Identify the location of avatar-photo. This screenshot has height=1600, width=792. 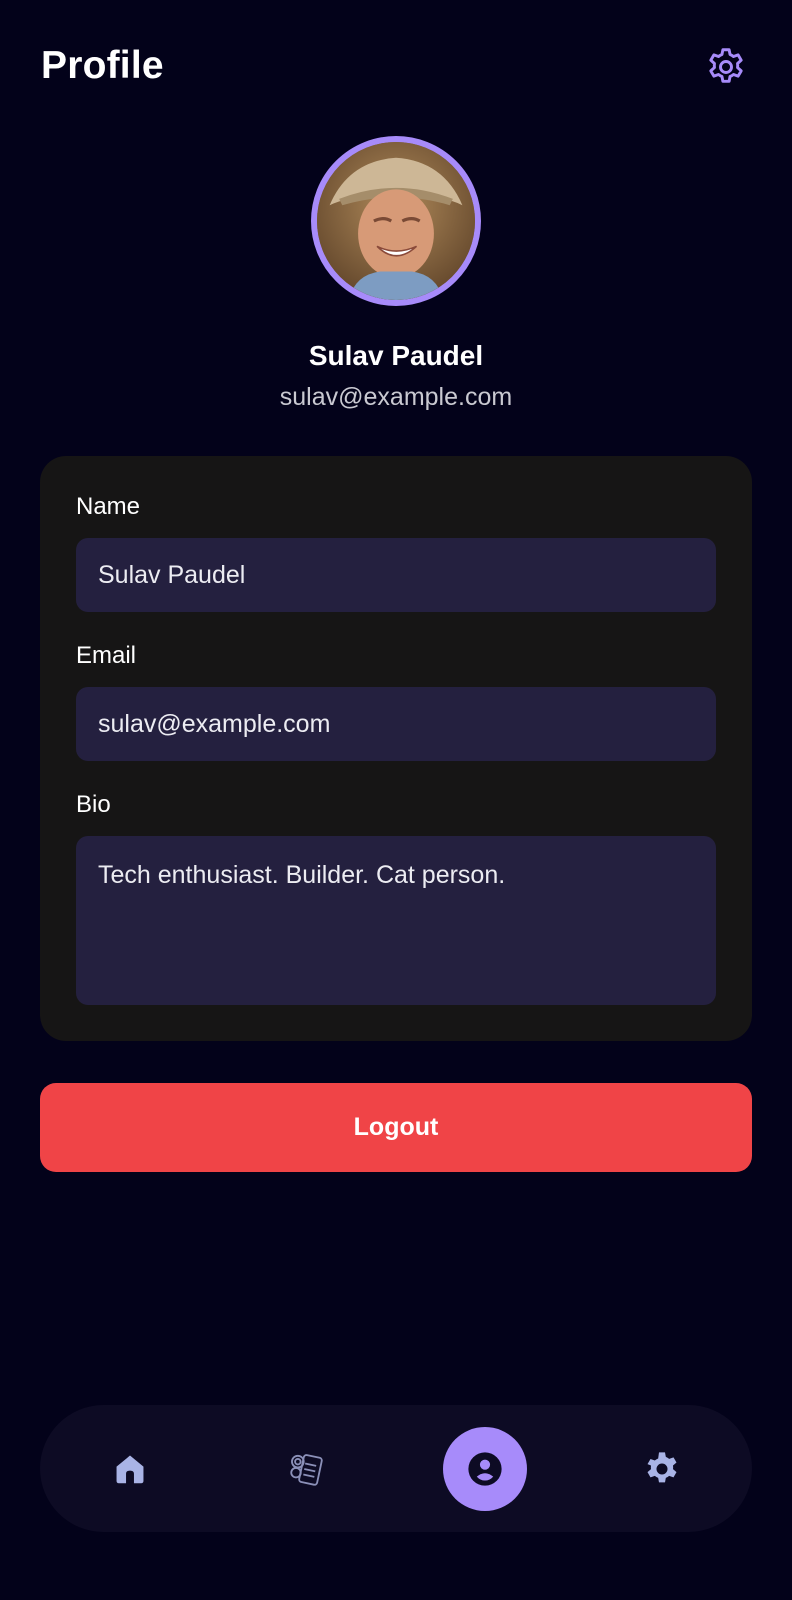
(396, 221).